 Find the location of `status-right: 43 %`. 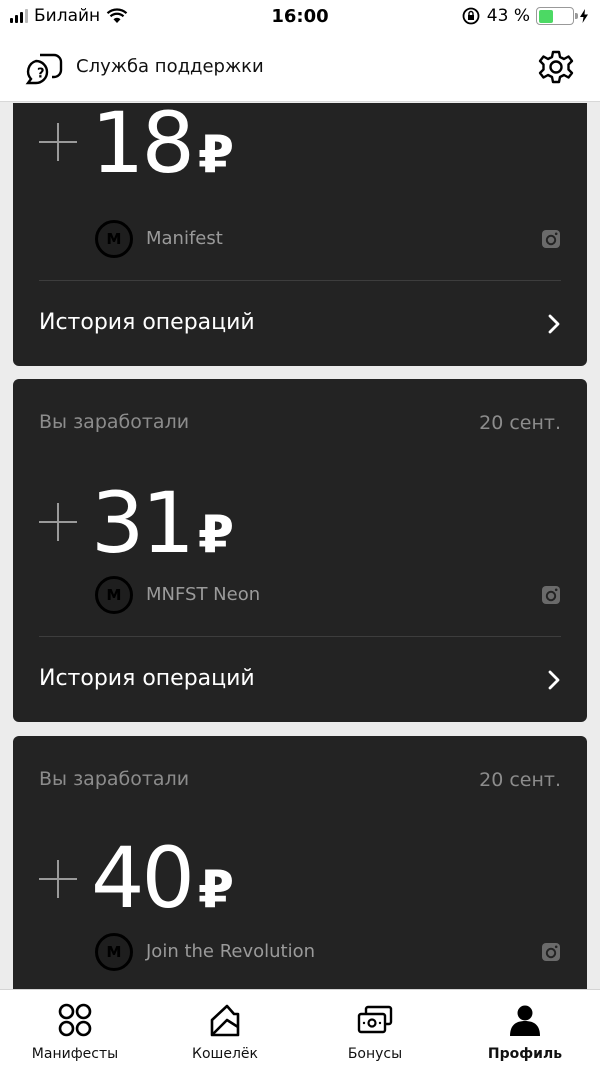

status-right: 43 % is located at coordinates (524, 16).